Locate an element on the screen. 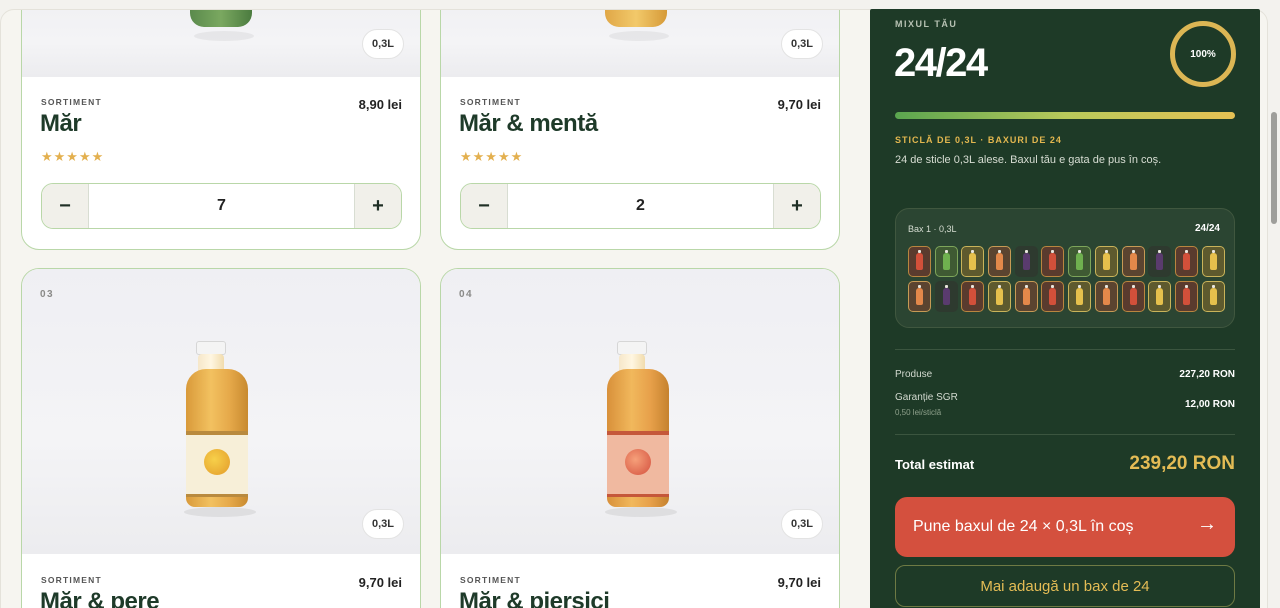 This screenshot has width=1280, height=608. completion-percent: 100% is located at coordinates (1203, 54).